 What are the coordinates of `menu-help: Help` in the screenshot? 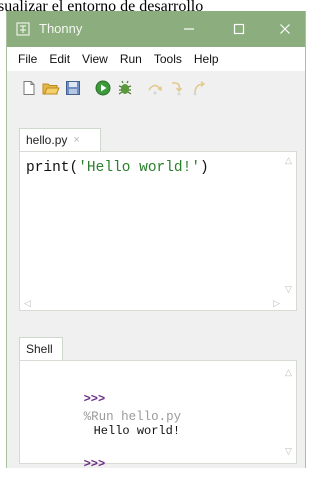 It's located at (206, 59).